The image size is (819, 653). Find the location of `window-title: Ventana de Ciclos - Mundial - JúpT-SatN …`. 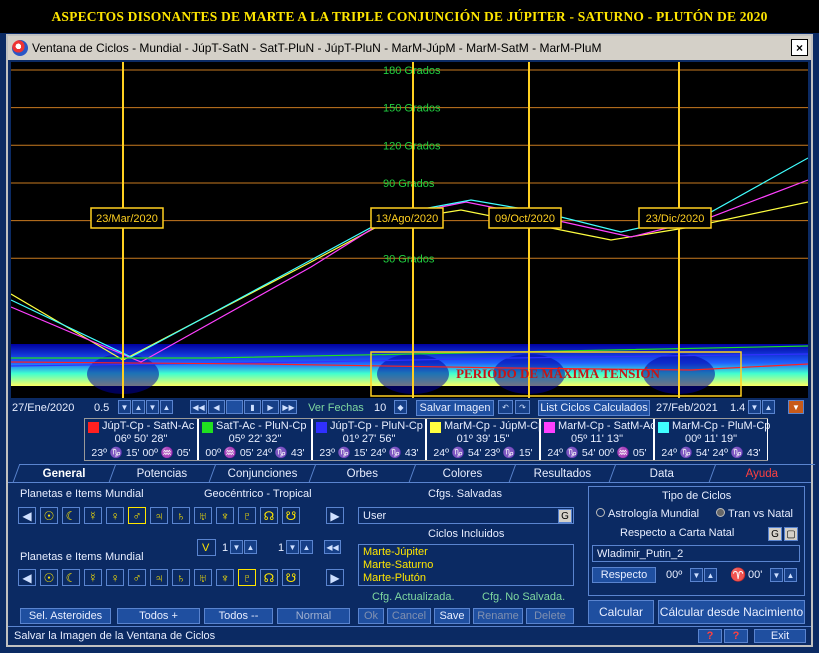

window-title: Ventana de Ciclos - Mundial - JúpT-SatN … is located at coordinates (317, 48).